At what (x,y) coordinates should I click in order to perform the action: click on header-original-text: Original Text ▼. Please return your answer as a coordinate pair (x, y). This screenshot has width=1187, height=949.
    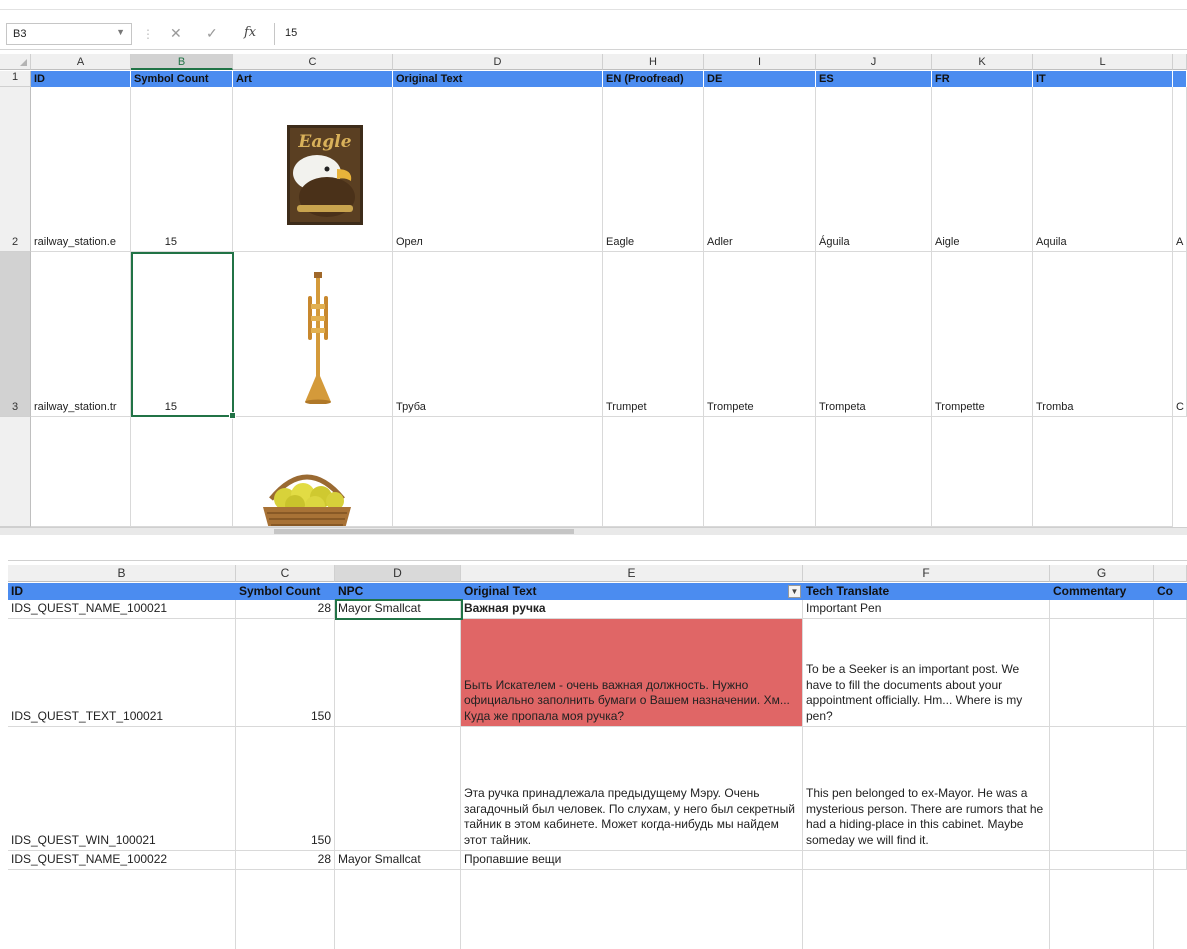
    Looking at the image, I should click on (632, 591).